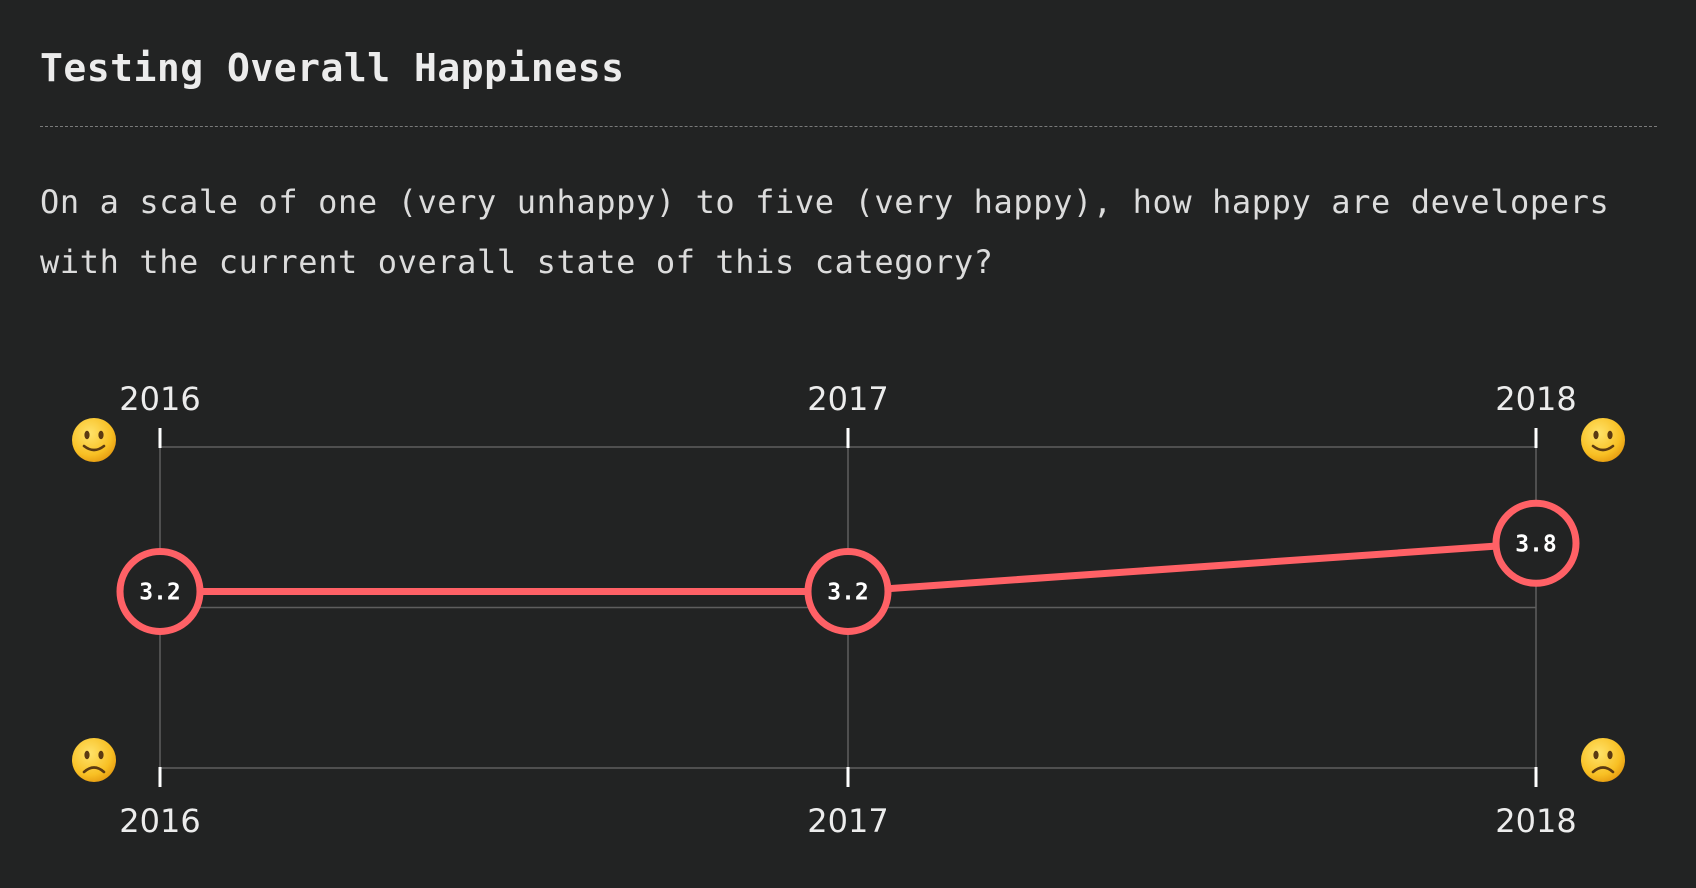 The height and width of the screenshot is (888, 1696). What do you see at coordinates (1535, 399) in the screenshot?
I see `x-tick-label-top: 2018` at bounding box center [1535, 399].